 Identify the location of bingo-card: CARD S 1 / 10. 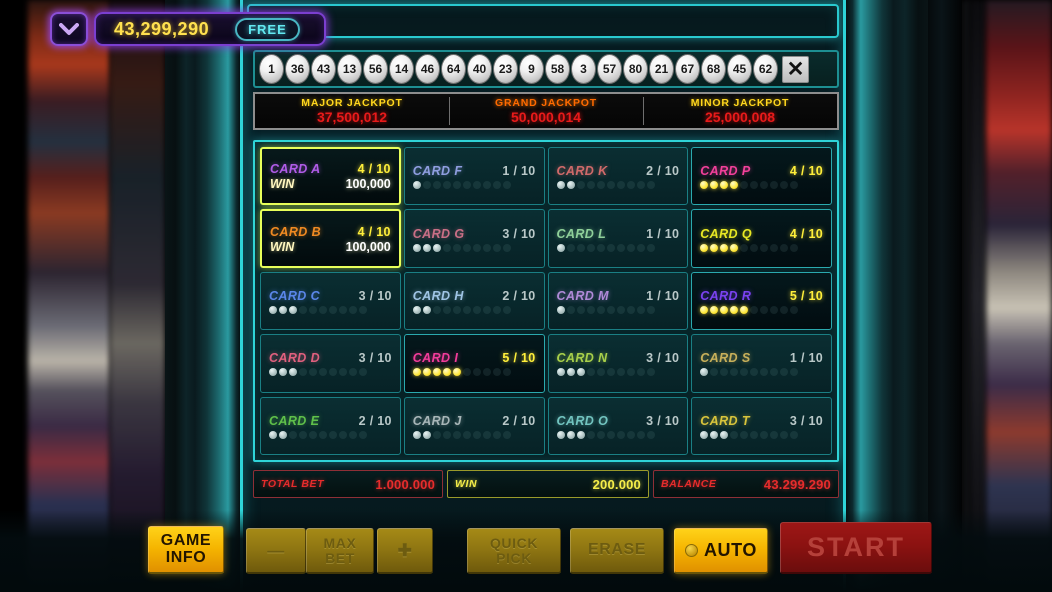
(761, 363).